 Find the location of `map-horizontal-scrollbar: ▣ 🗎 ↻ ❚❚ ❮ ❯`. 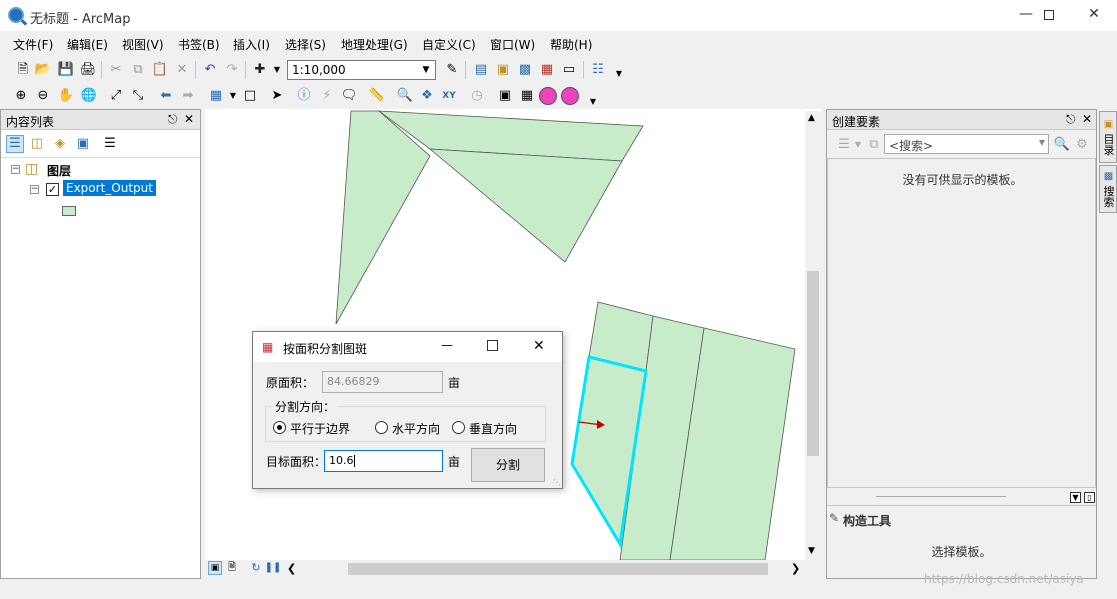

map-horizontal-scrollbar: ▣ 🗎 ↻ ❚❚ ❮ ❯ is located at coordinates (505, 569).